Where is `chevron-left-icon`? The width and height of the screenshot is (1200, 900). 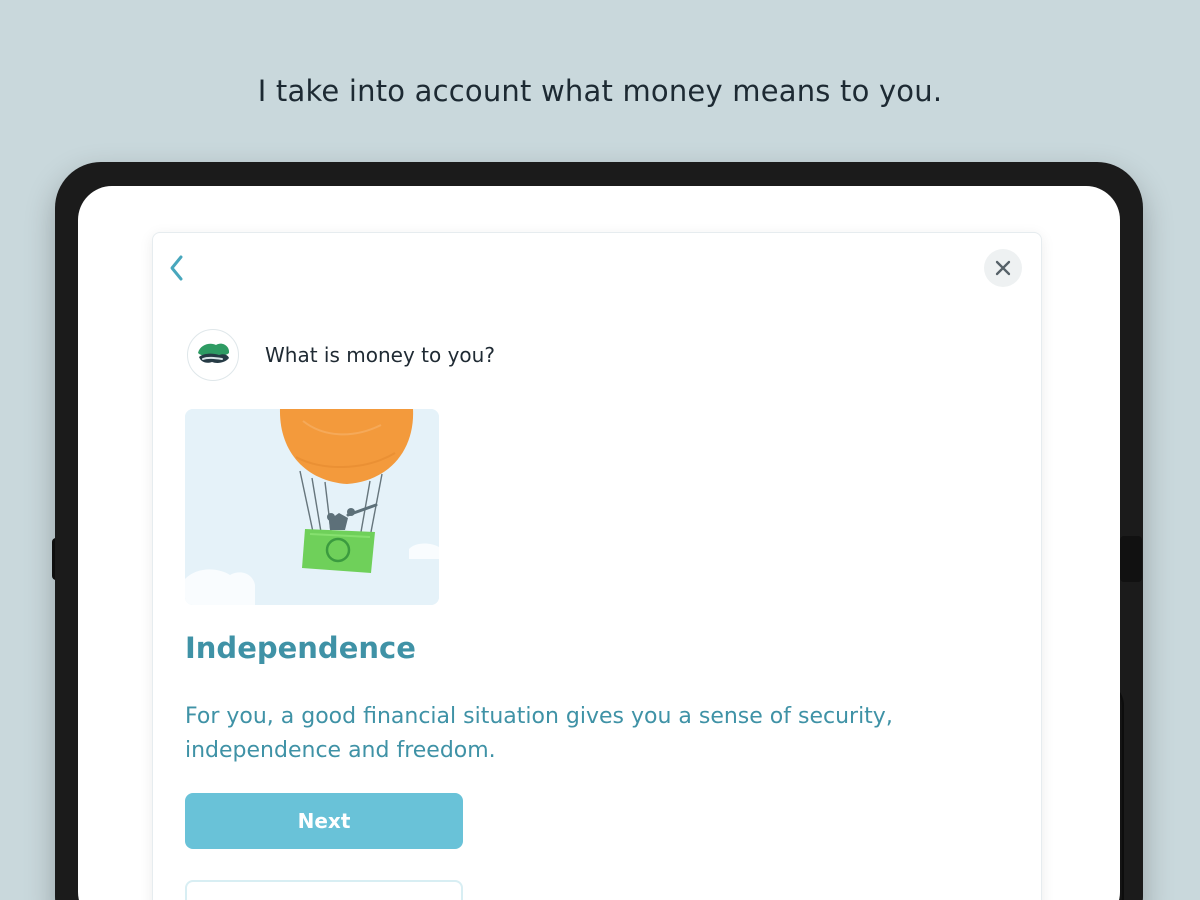
chevron-left-icon is located at coordinates (176, 268).